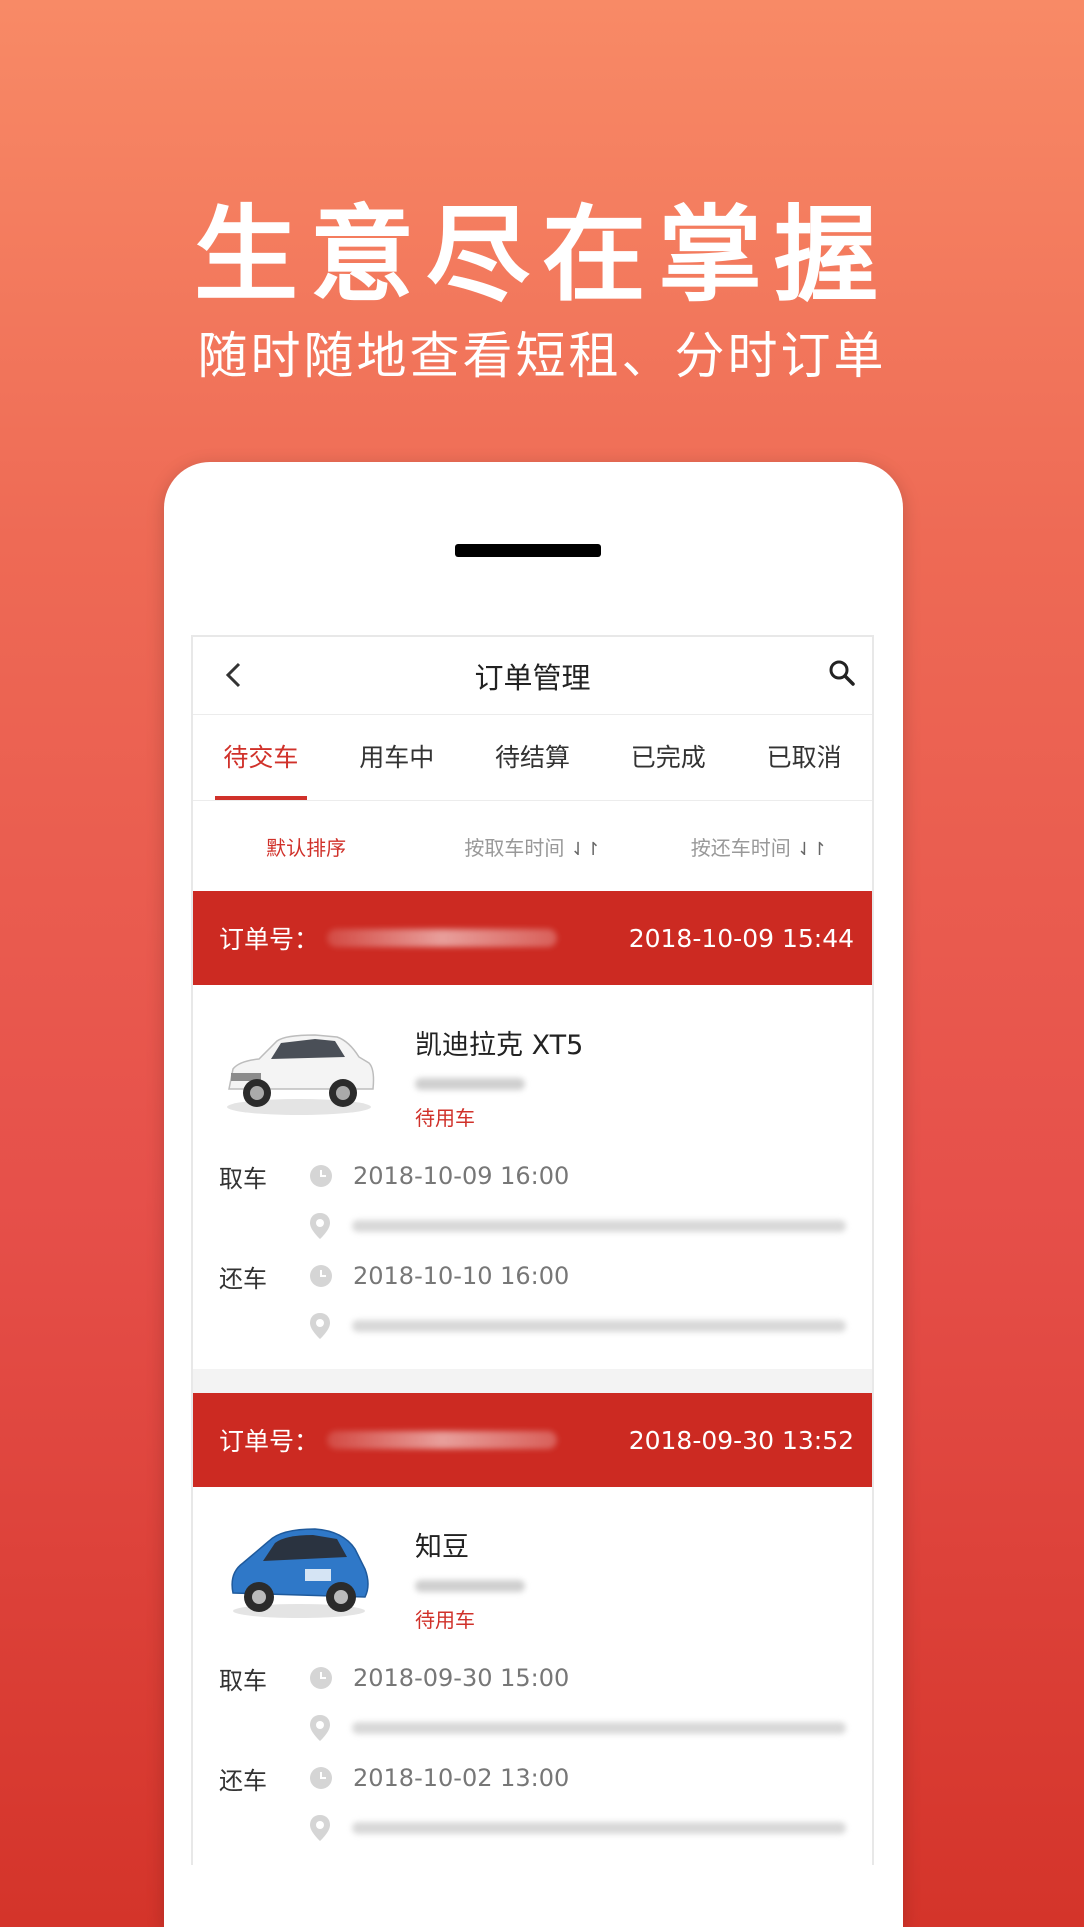 The height and width of the screenshot is (1927, 1084). What do you see at coordinates (532, 1583) in the screenshot?
I see `car-row: 知豆 待用车` at bounding box center [532, 1583].